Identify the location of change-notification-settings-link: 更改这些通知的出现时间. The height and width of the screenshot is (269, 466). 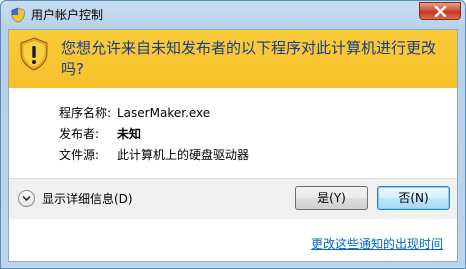
(377, 243).